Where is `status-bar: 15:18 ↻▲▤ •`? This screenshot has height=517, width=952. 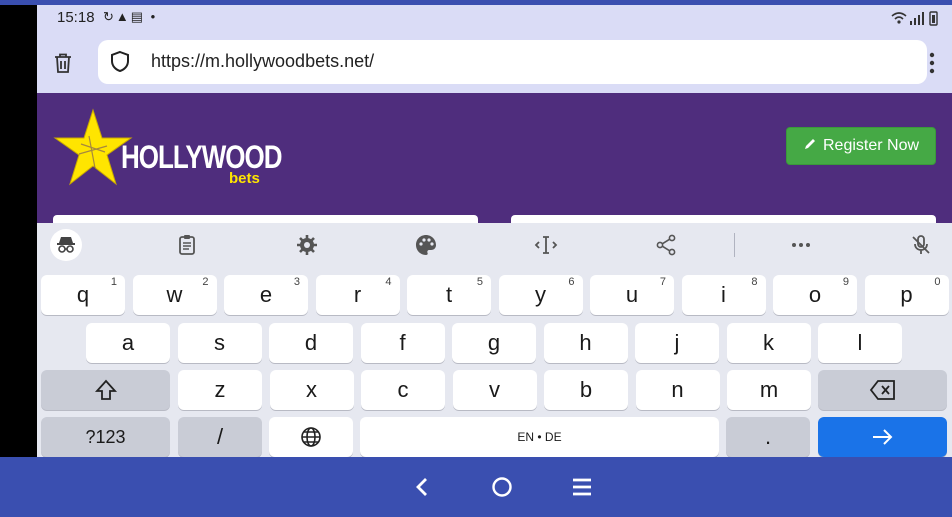
status-bar: 15:18 ↻▲▤ • is located at coordinates (494, 19).